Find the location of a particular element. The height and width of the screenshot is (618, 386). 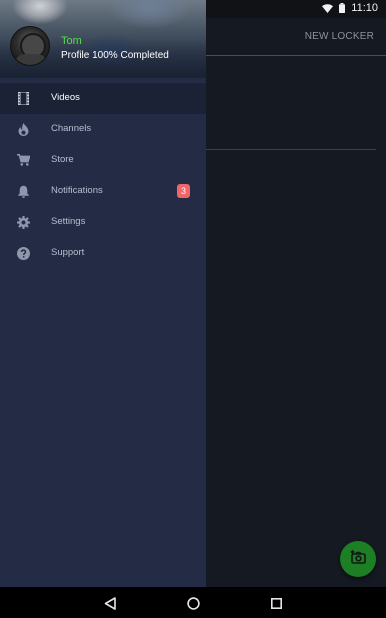

menu-item-channels: Channels is located at coordinates (103, 129).